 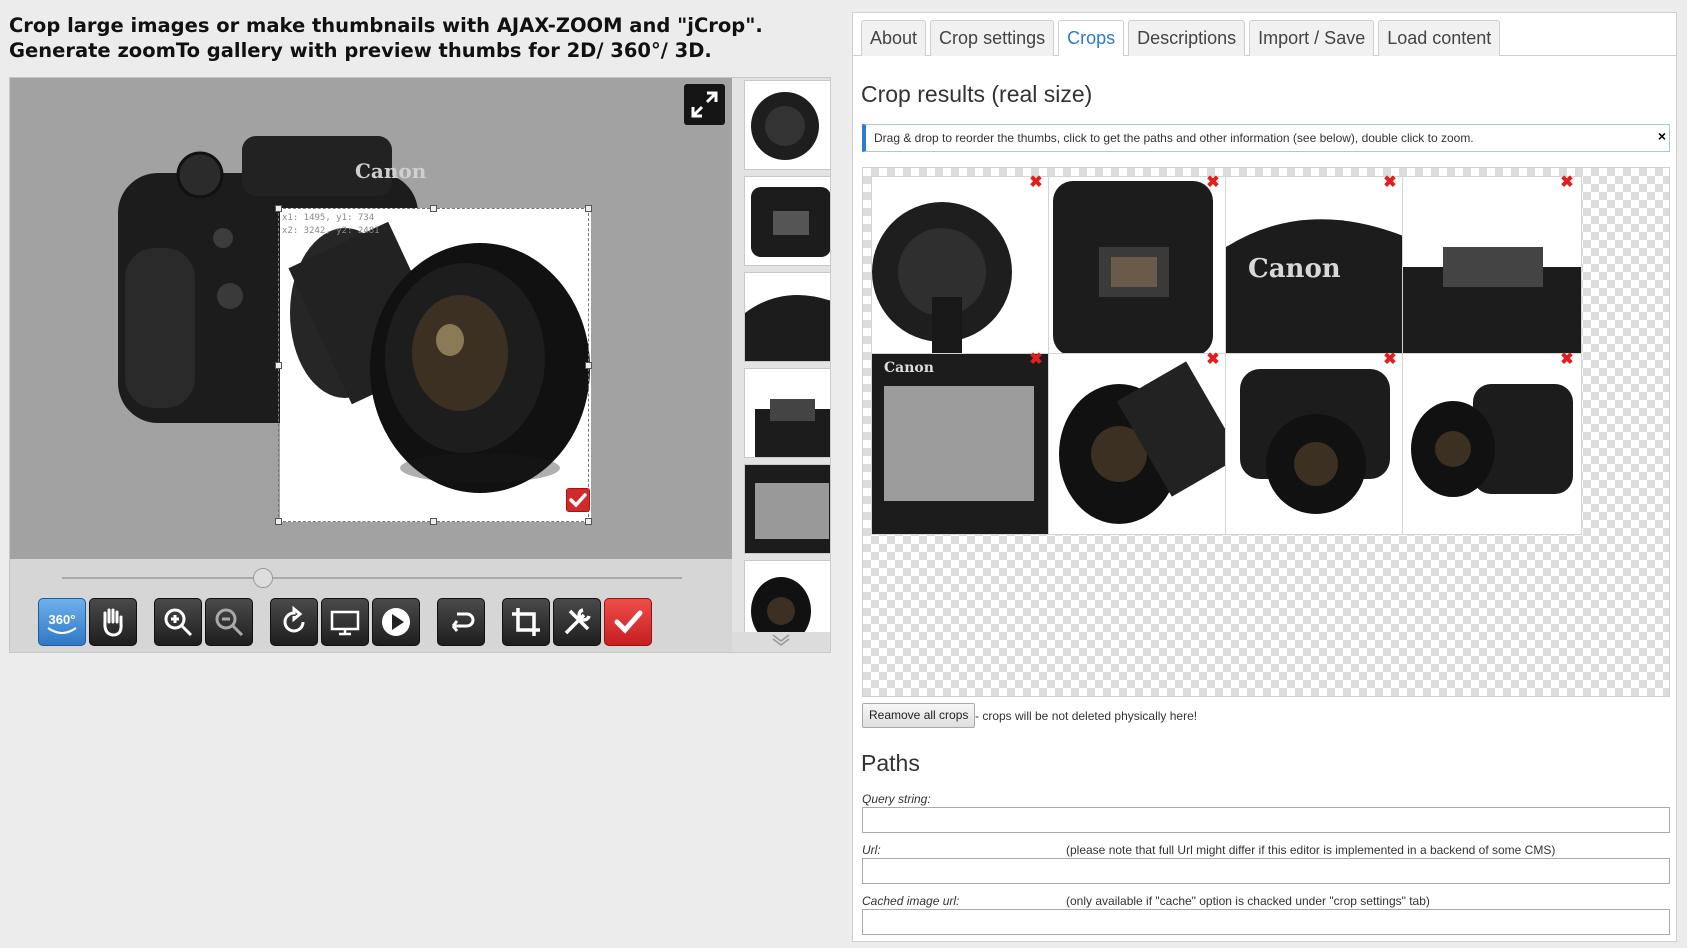 I want to click on zoom-in-icon, so click(x=178, y=622).